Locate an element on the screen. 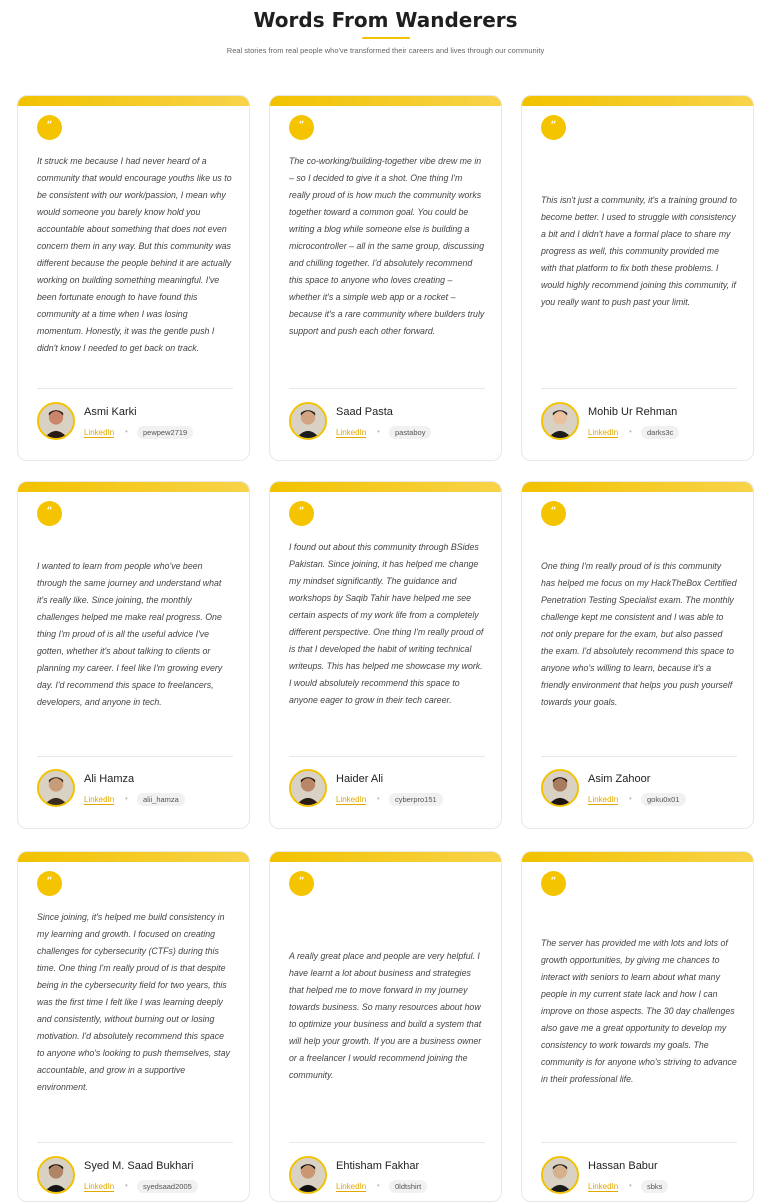  username-badge: goku0x01 is located at coordinates (663, 799).